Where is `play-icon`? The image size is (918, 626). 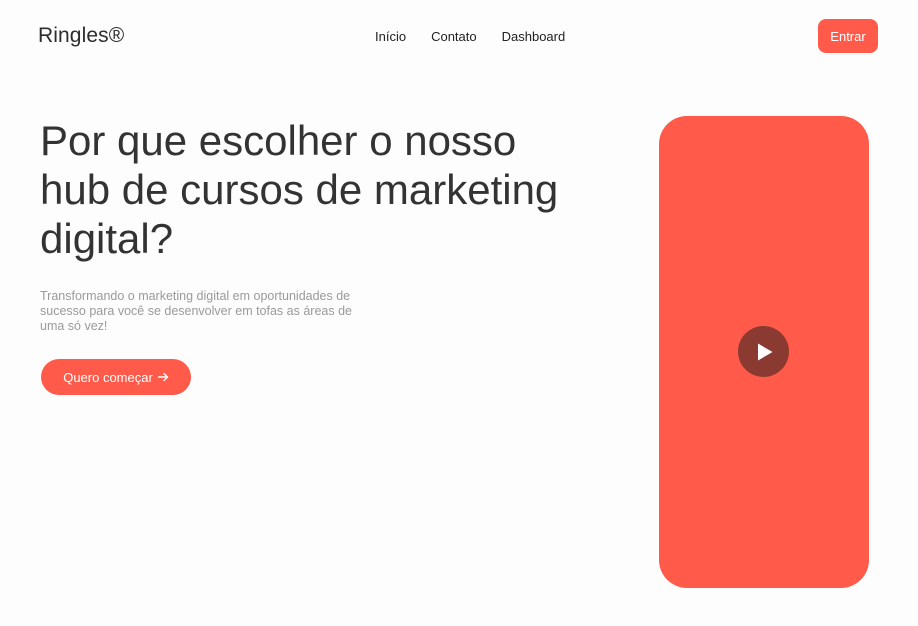 play-icon is located at coordinates (763, 352).